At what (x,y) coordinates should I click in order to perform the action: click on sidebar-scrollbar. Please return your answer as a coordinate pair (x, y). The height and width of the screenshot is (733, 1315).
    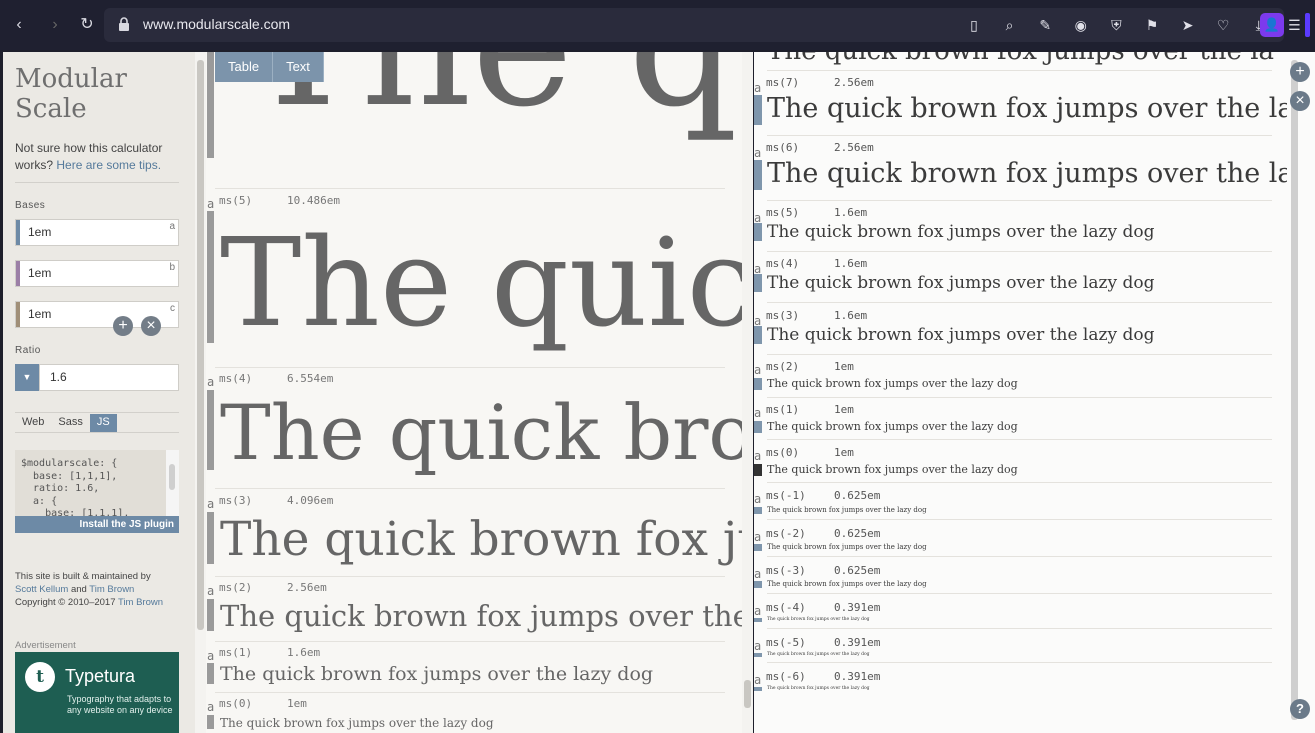
    Looking at the image, I should click on (200, 392).